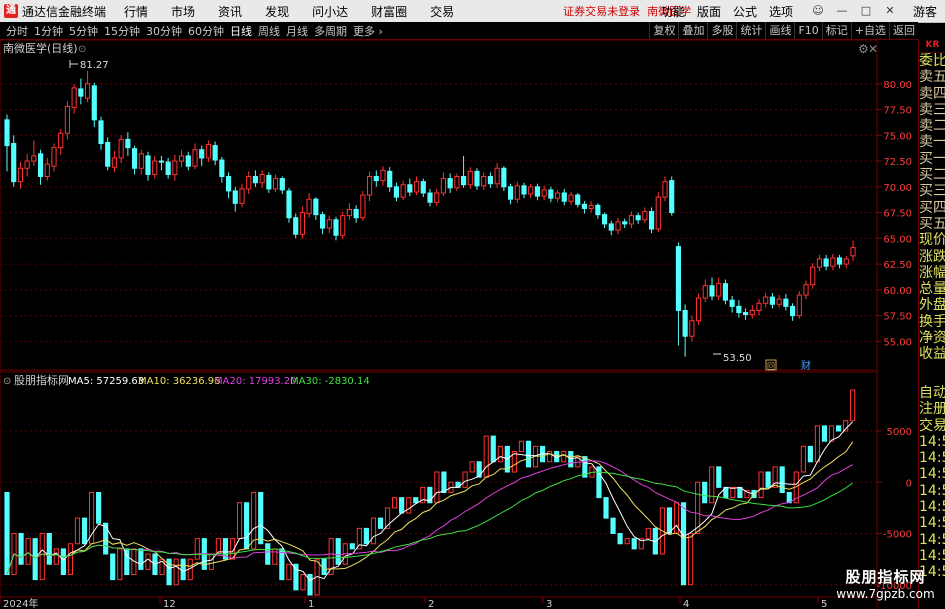 The width and height of the screenshot is (945, 609). Describe the element at coordinates (890, 11) in the screenshot. I see `close-icon: ✕` at that location.